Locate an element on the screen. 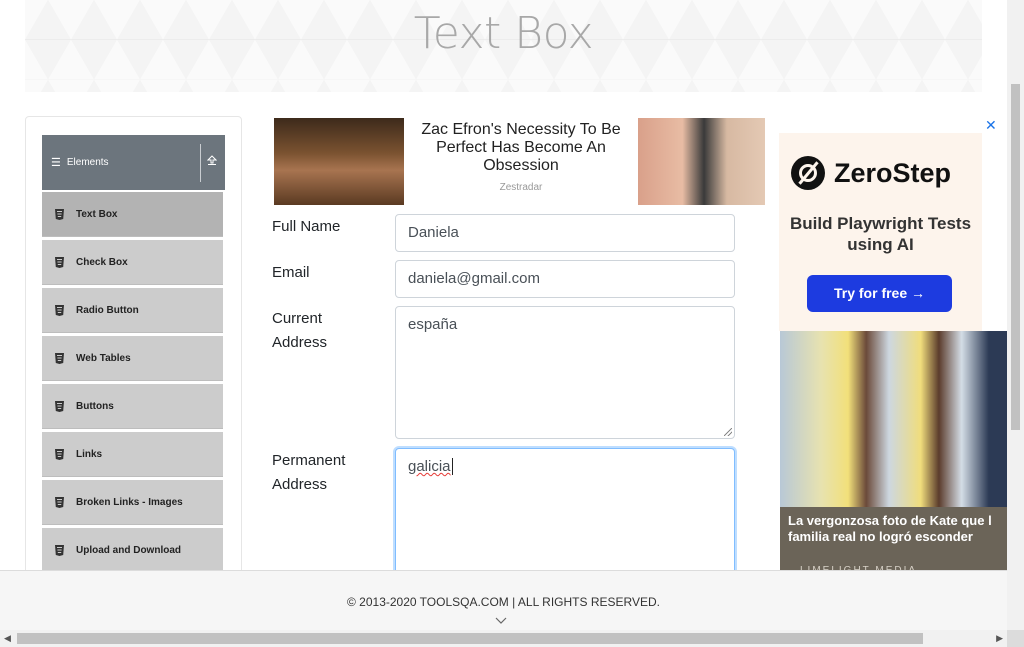 The image size is (1024, 647). ad-caption-line1: La vergonzosa foto de Kate que l is located at coordinates (890, 520).